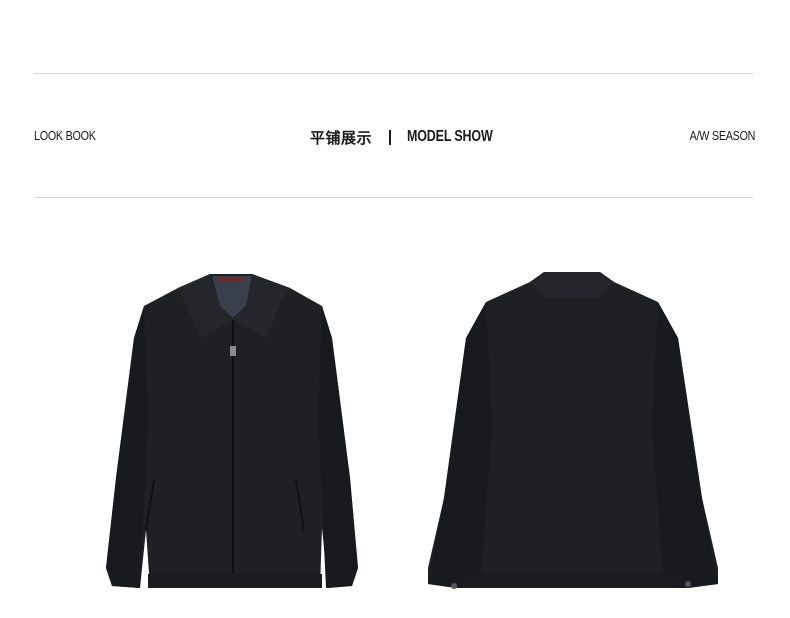  I want to click on title-separator, so click(390, 137).